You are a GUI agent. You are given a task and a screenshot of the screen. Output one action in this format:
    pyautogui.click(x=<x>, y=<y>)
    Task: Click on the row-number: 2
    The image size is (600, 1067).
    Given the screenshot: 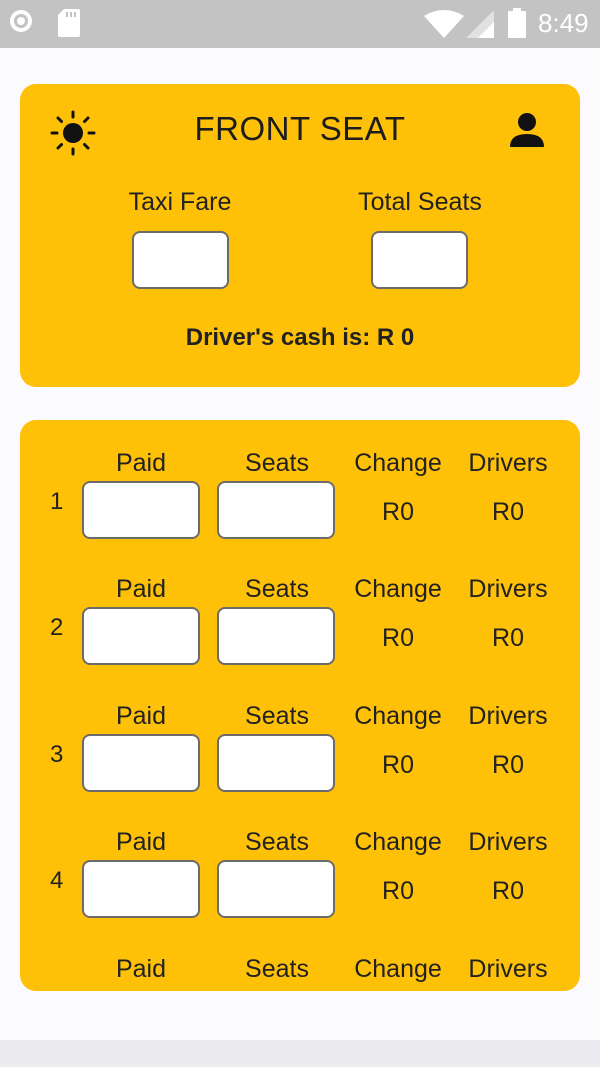 What is the action you would take?
    pyautogui.click(x=57, y=627)
    